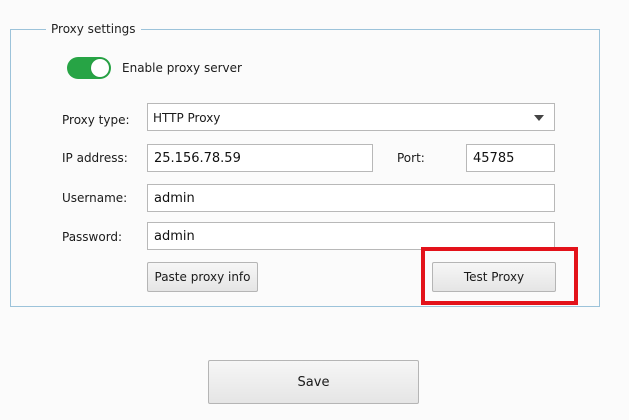 The width and height of the screenshot is (629, 420). What do you see at coordinates (499, 276) in the screenshot?
I see `test-proxy-highlight-box` at bounding box center [499, 276].